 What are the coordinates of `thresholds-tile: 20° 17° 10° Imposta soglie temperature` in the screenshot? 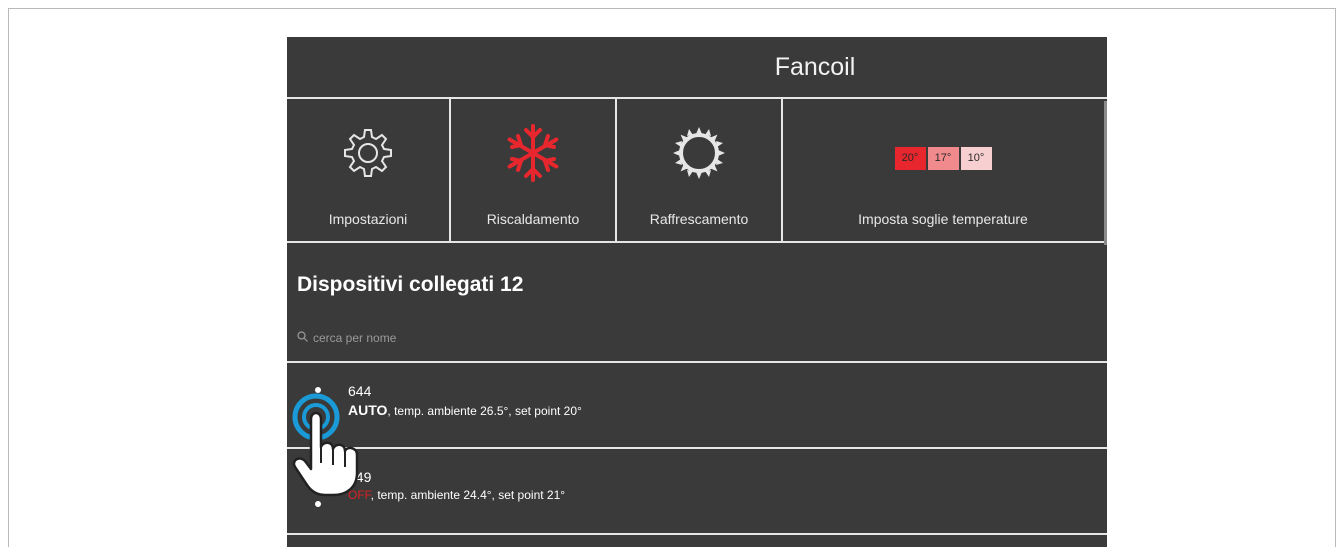 It's located at (943, 170).